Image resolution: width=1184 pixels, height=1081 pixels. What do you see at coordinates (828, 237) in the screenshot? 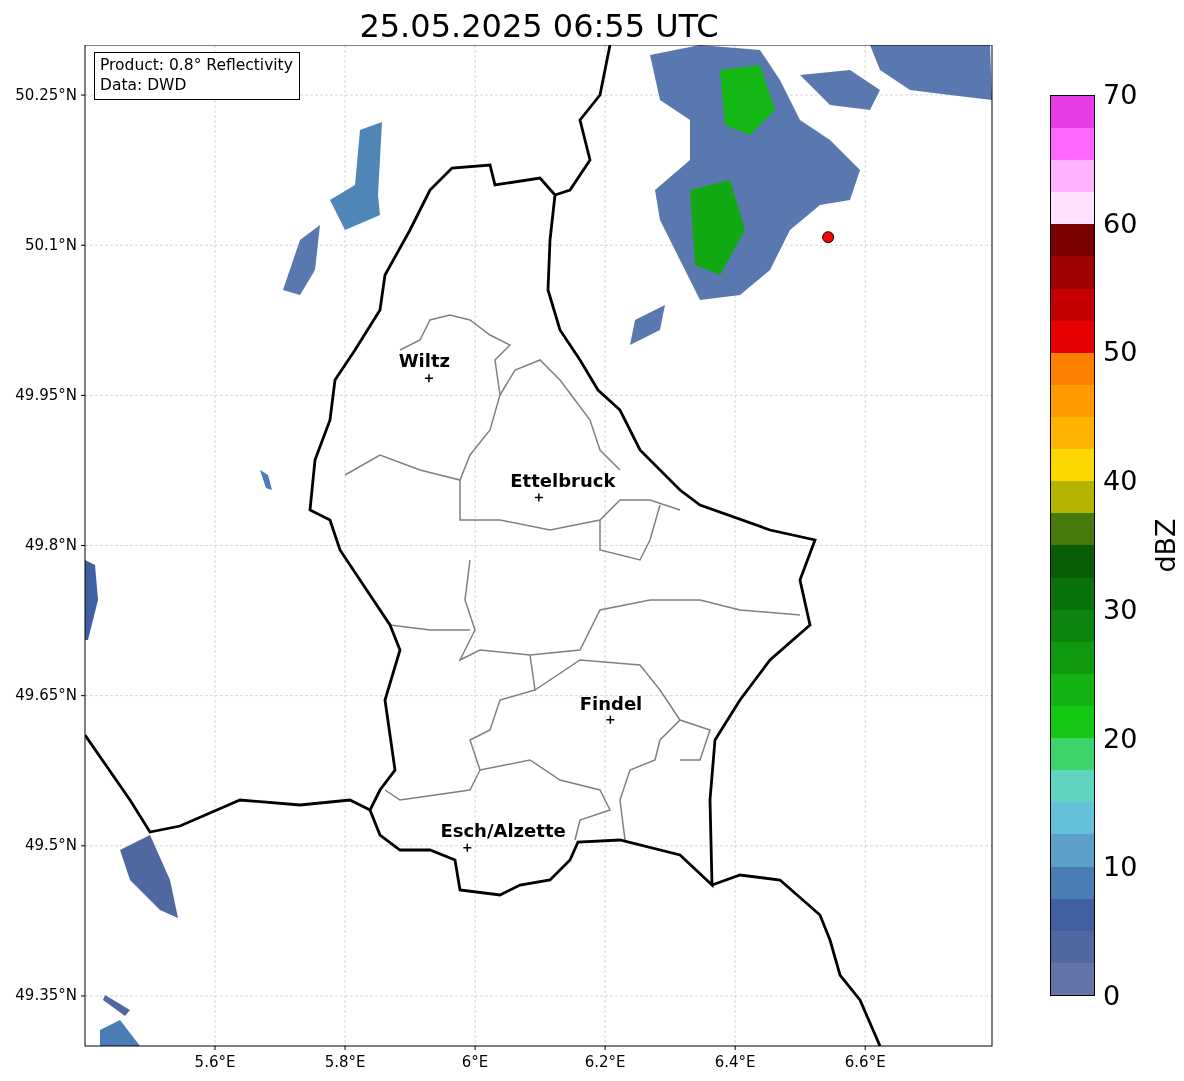
I see `location-dot` at bounding box center [828, 237].